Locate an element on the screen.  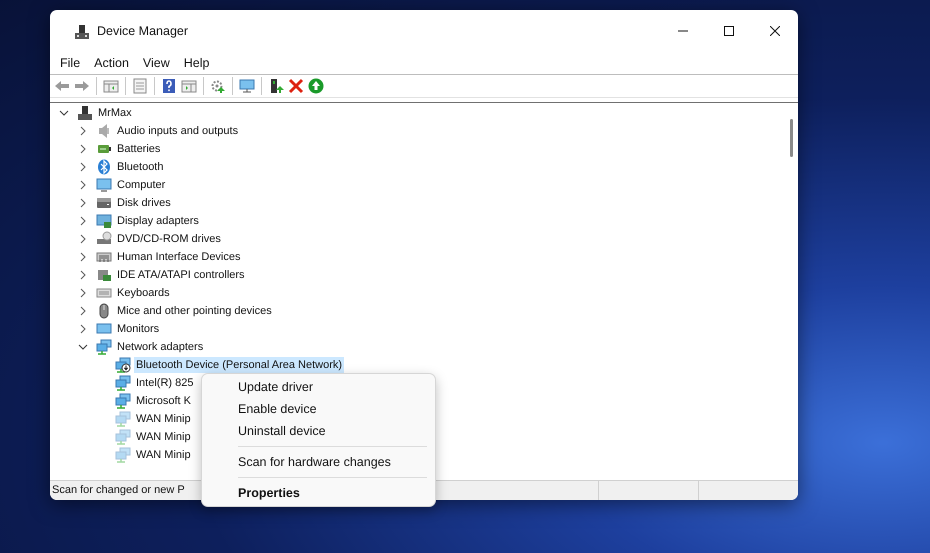
context-menu-item: Scan for hardware changes is located at coordinates (318, 462).